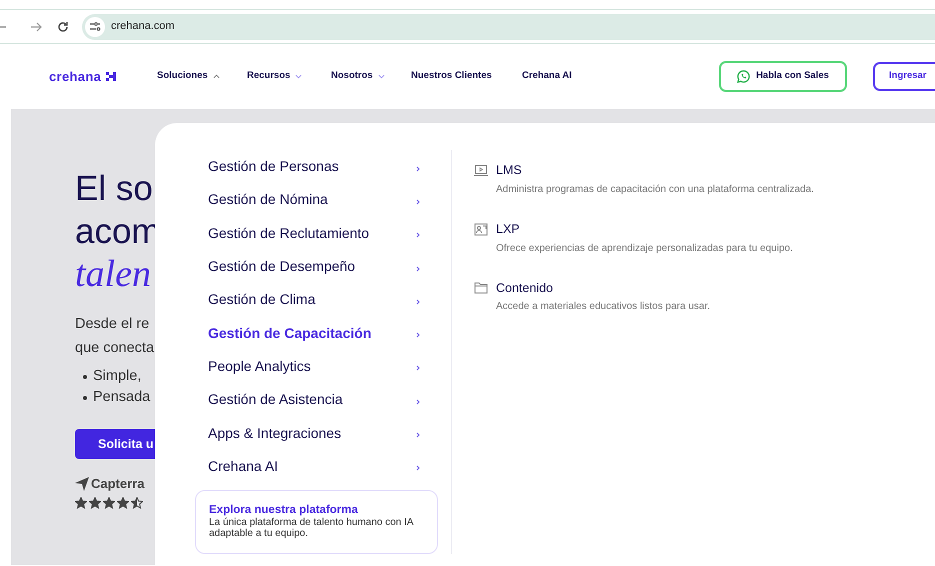 The width and height of the screenshot is (935, 566). Describe the element at coordinates (320, 233) in the screenshot. I see `menu-item: Gestión de Reclutamiento` at that location.